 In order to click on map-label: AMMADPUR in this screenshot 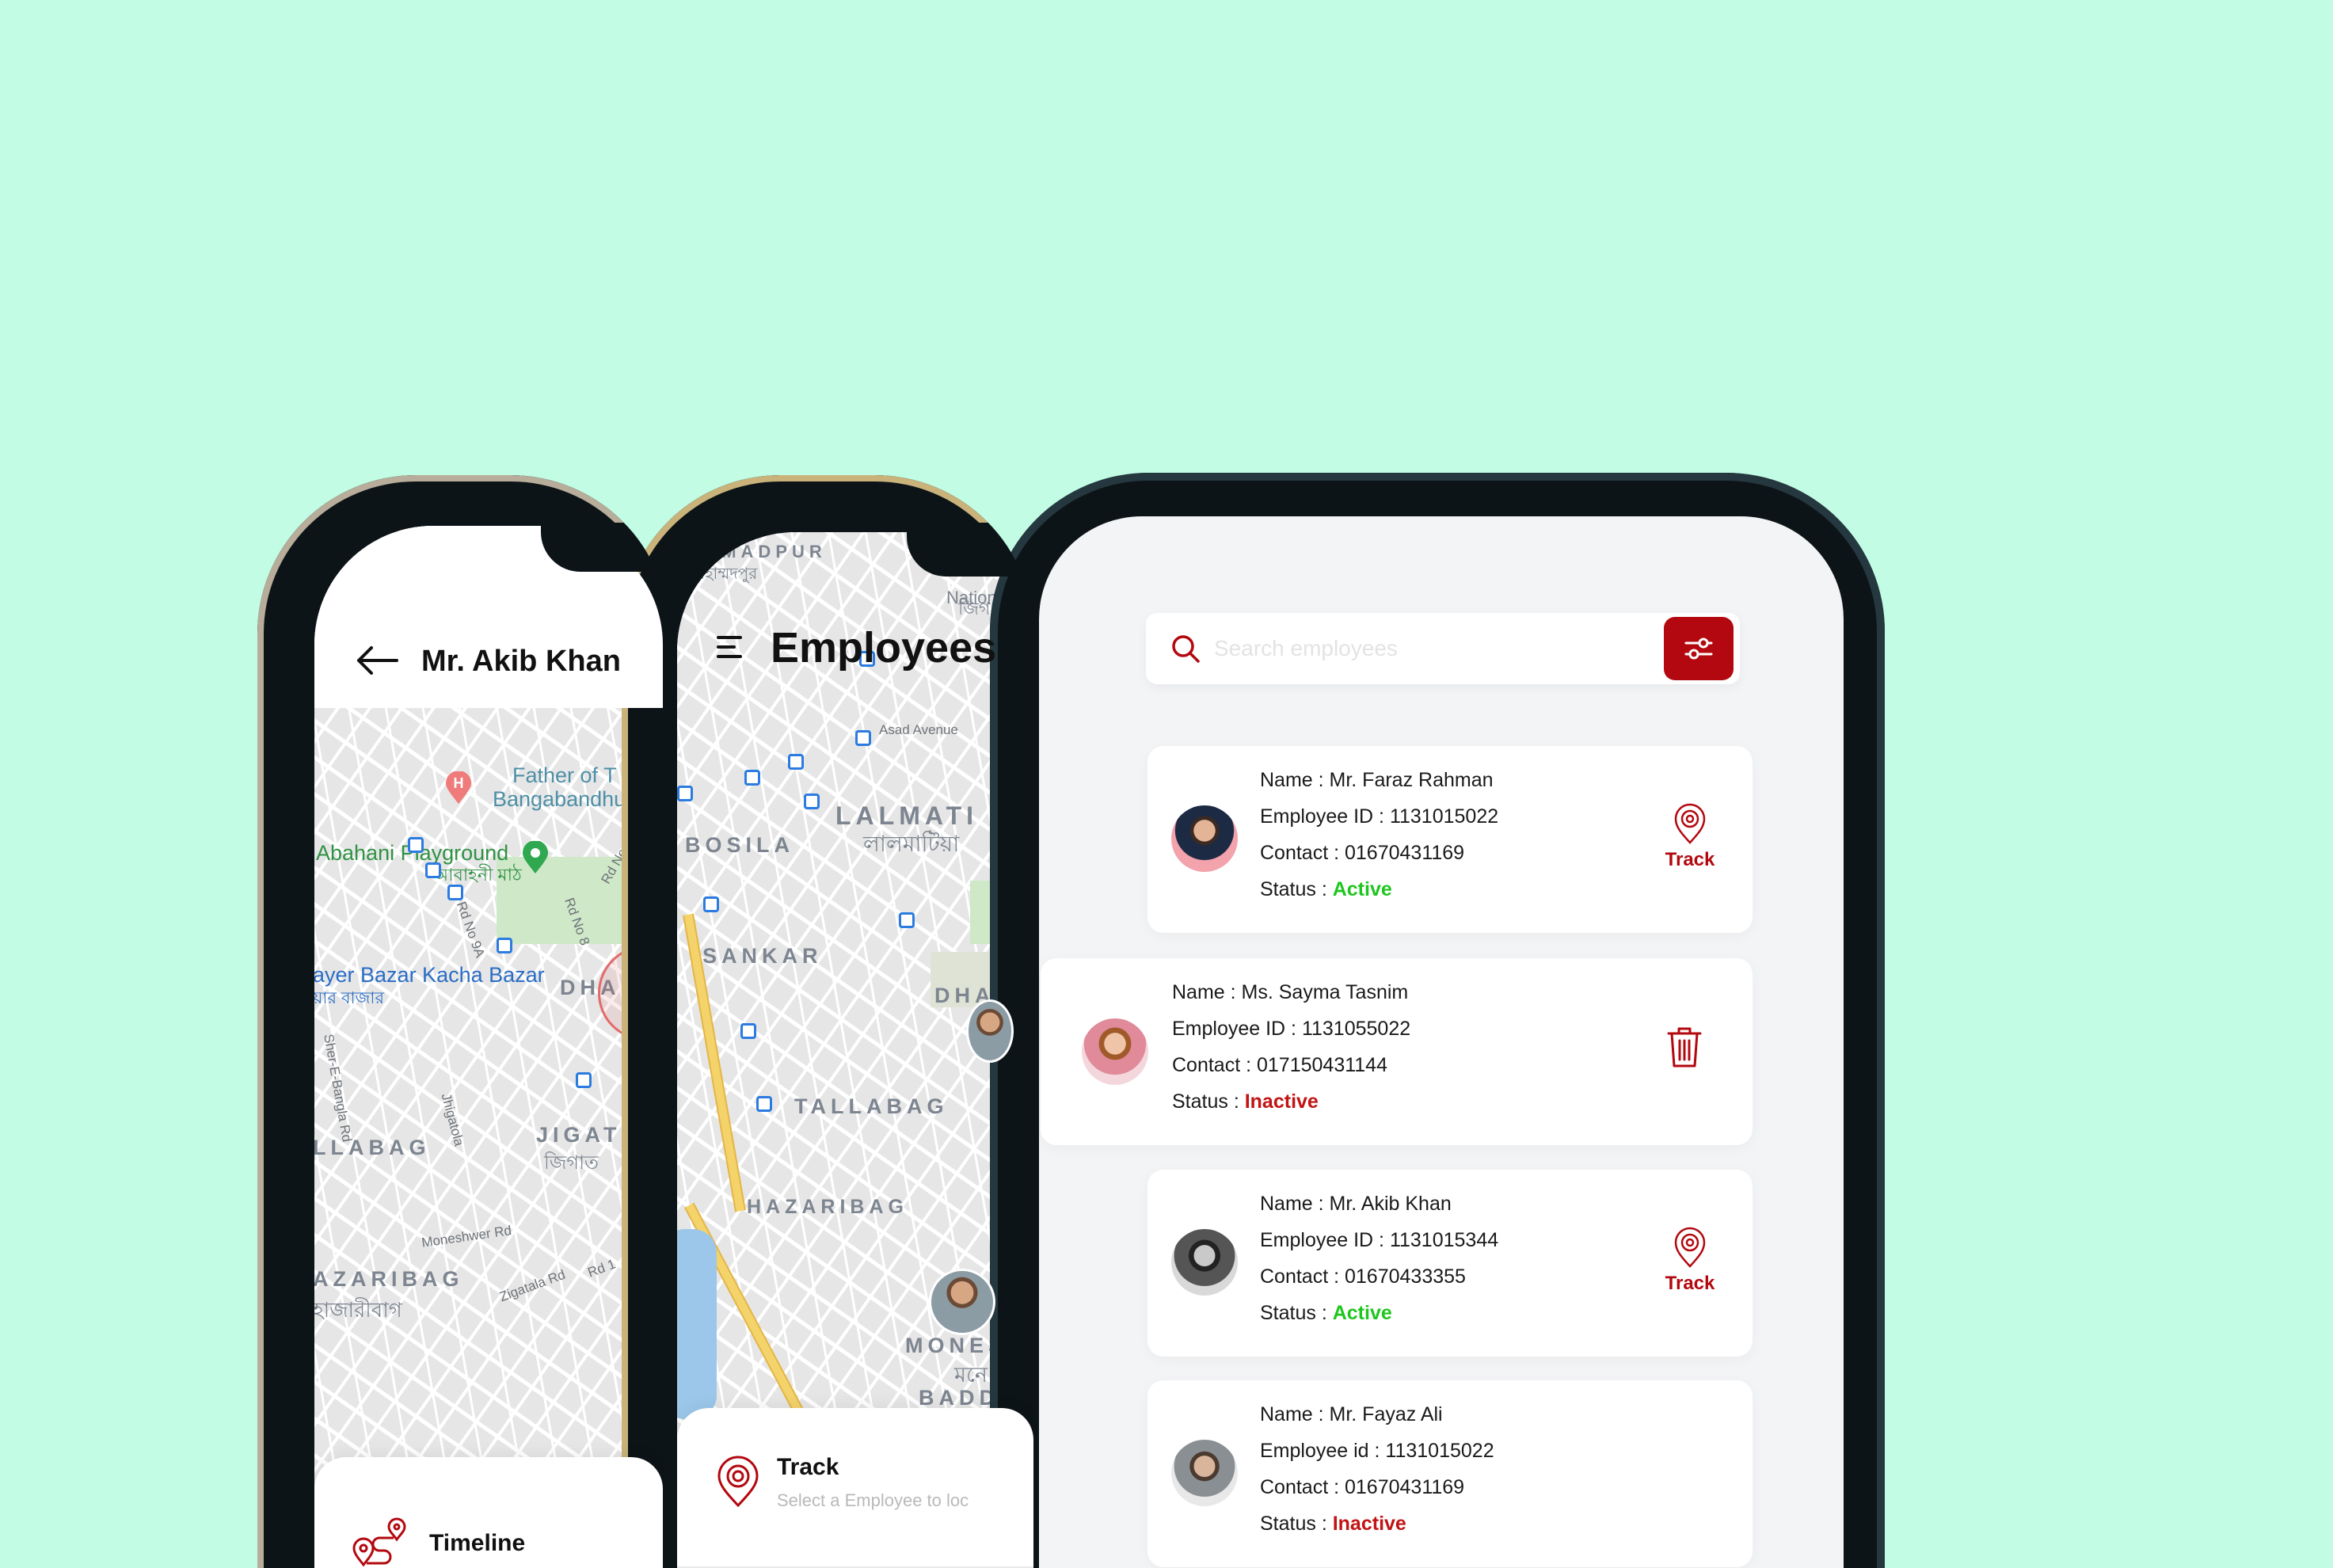, I will do `click(756, 551)`.